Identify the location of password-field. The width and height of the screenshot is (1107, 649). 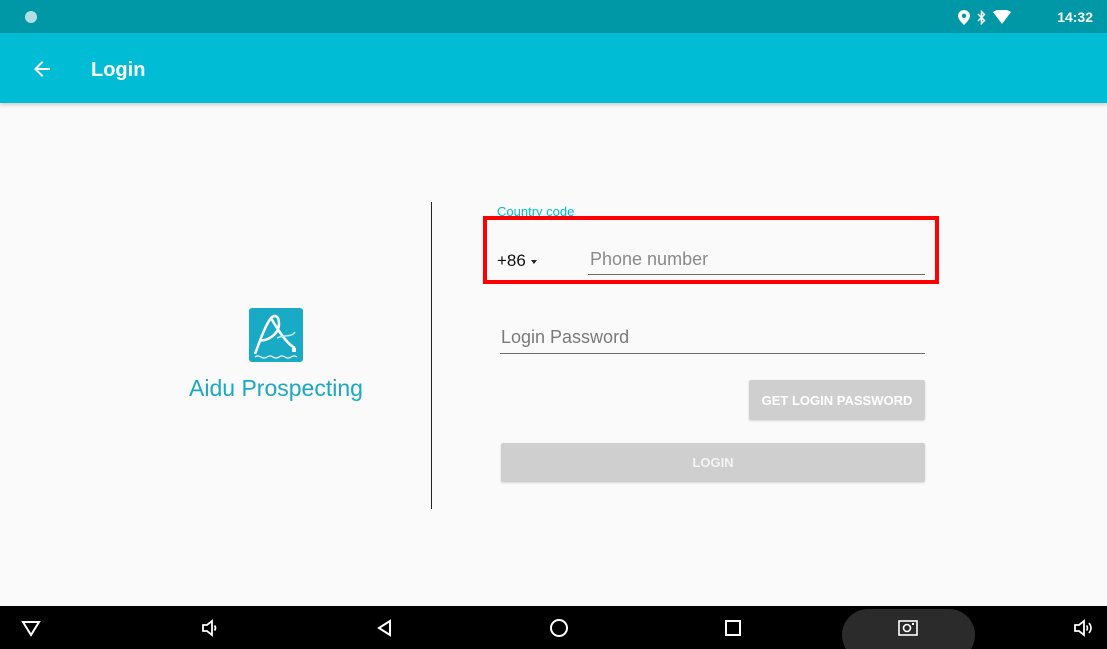
(712, 338).